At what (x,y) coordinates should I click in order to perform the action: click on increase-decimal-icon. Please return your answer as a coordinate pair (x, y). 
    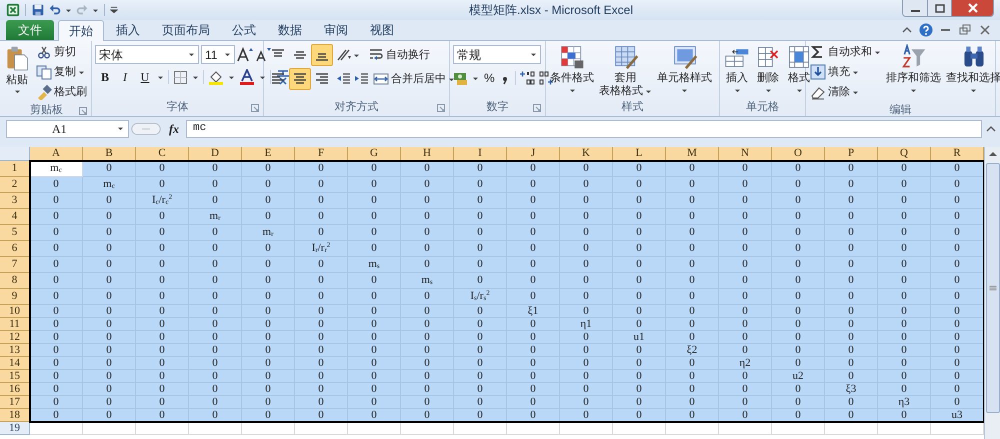
    Looking at the image, I should click on (526, 78).